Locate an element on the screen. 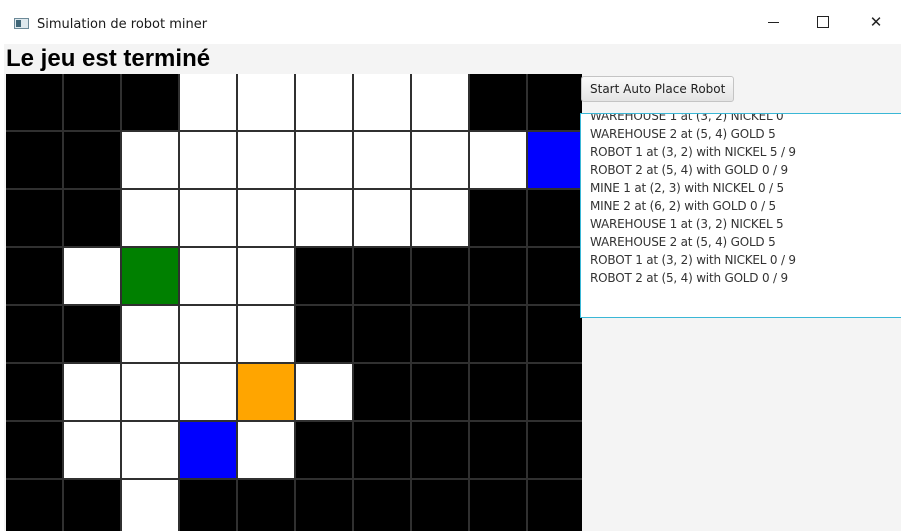 The width and height of the screenshot is (901, 531). close-button: ✕ is located at coordinates (876, 22).